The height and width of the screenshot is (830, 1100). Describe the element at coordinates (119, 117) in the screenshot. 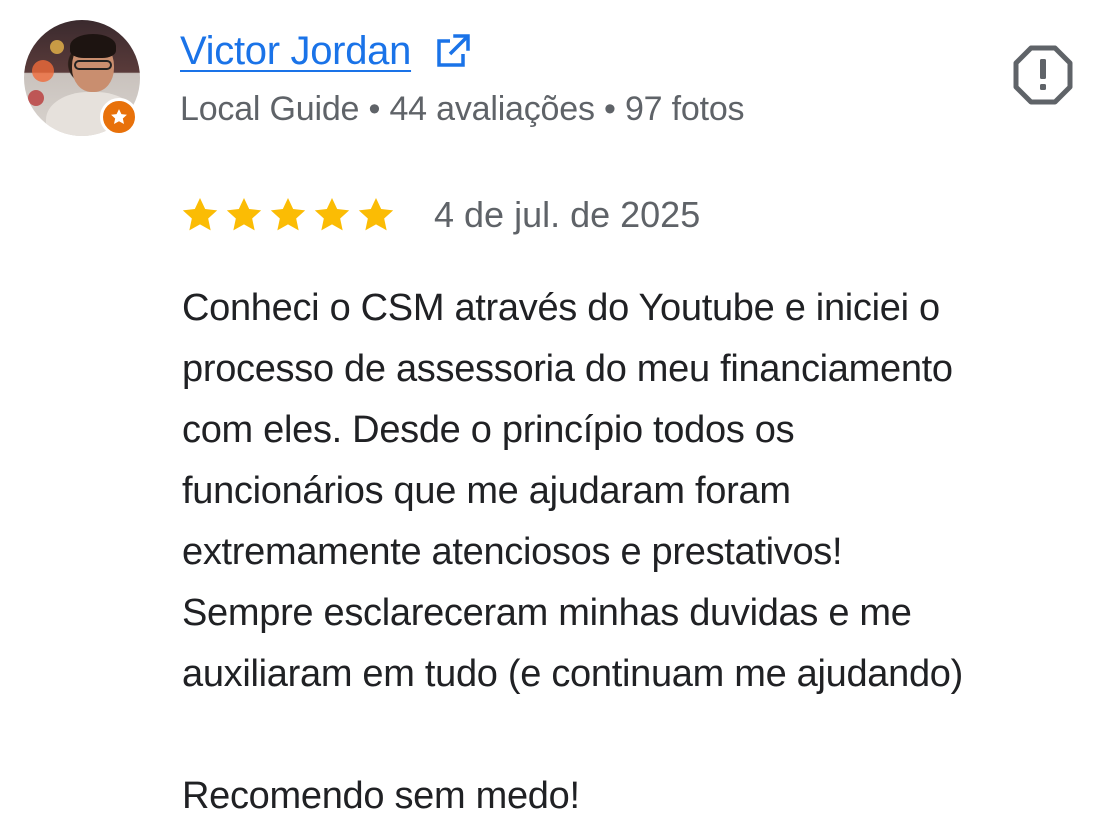

I see `local-guide-star-icon` at that location.